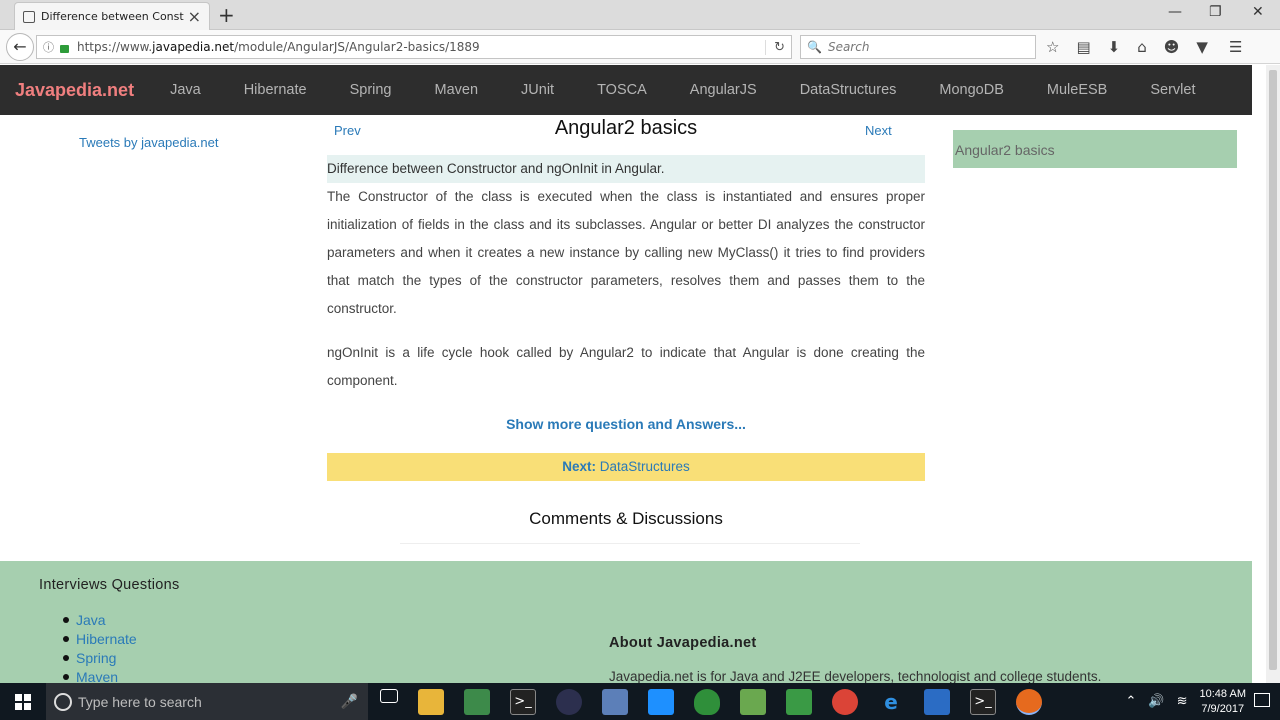  What do you see at coordinates (100, 639) in the screenshot?
I see `footer-link-hibernate: Hibernate` at bounding box center [100, 639].